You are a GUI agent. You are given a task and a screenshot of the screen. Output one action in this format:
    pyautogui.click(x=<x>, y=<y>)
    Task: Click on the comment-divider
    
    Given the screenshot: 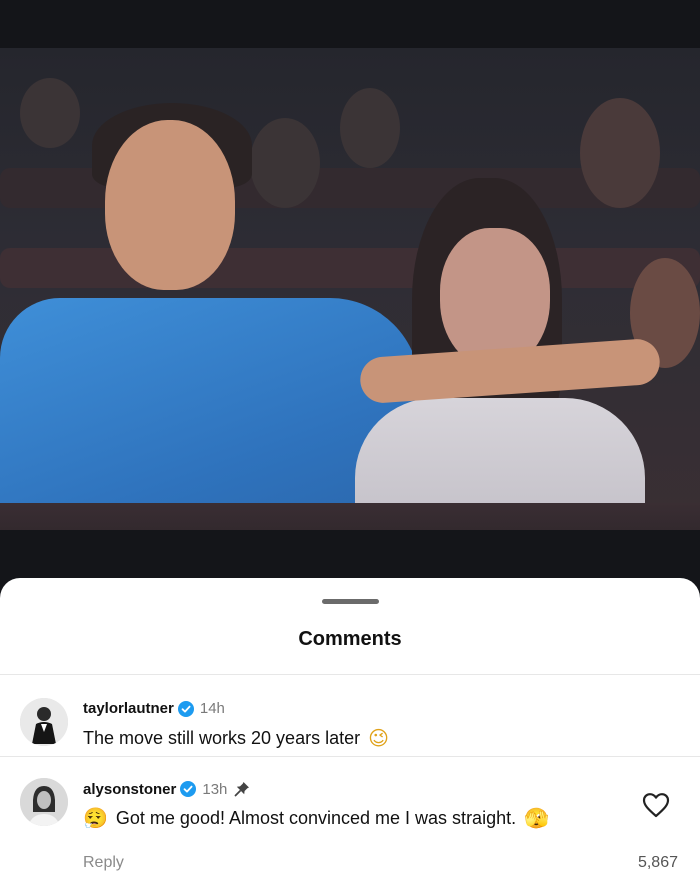 What is the action you would take?
    pyautogui.click(x=350, y=756)
    